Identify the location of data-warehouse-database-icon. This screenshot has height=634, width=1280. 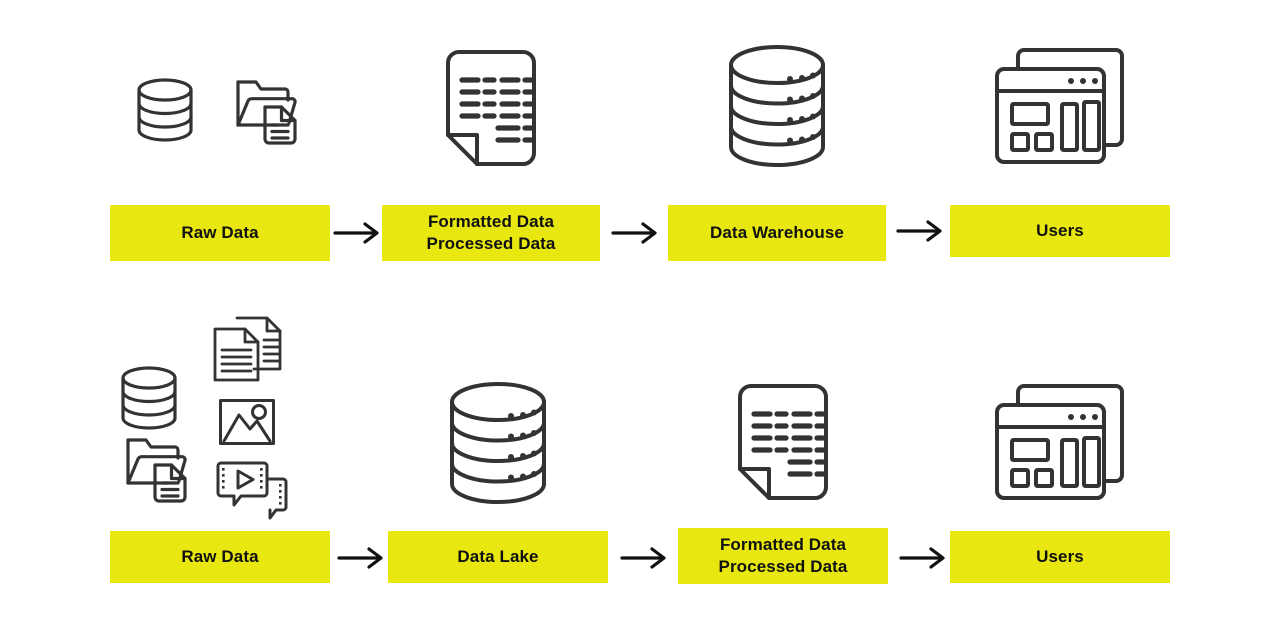
(777, 106).